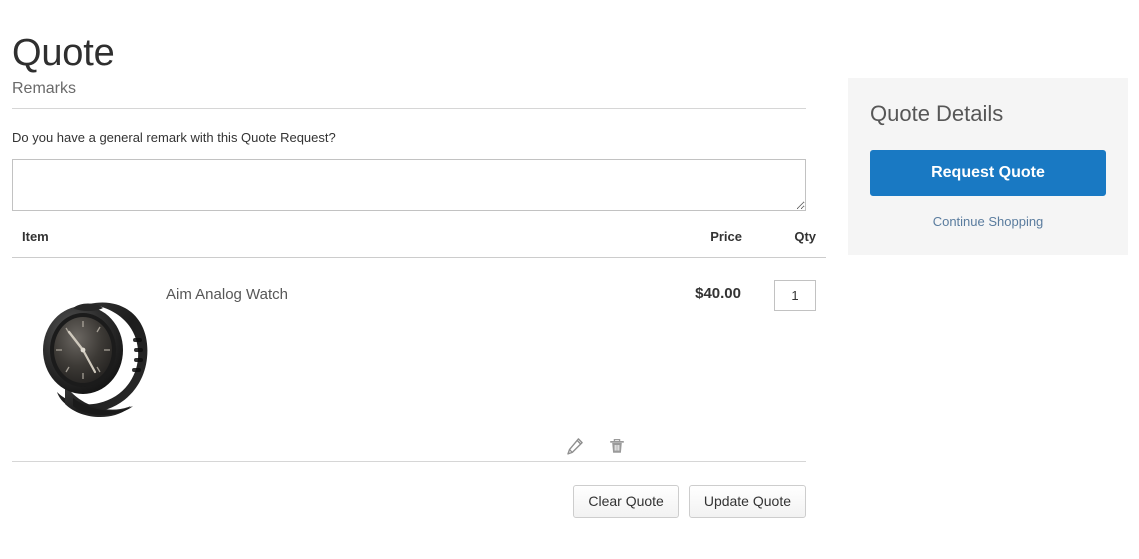  What do you see at coordinates (617, 446) in the screenshot?
I see `trash-icon` at bounding box center [617, 446].